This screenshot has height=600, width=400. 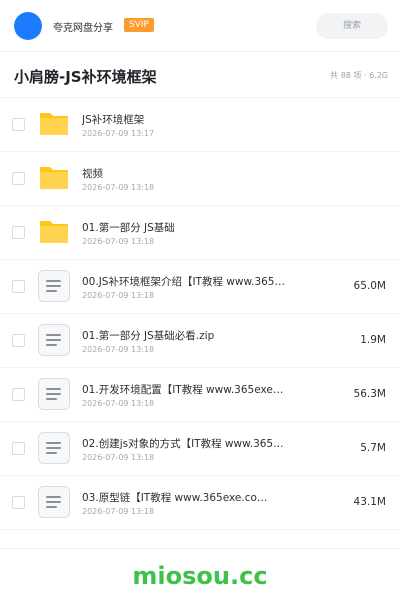 I want to click on svip-badge: SVIP, so click(x=139, y=25).